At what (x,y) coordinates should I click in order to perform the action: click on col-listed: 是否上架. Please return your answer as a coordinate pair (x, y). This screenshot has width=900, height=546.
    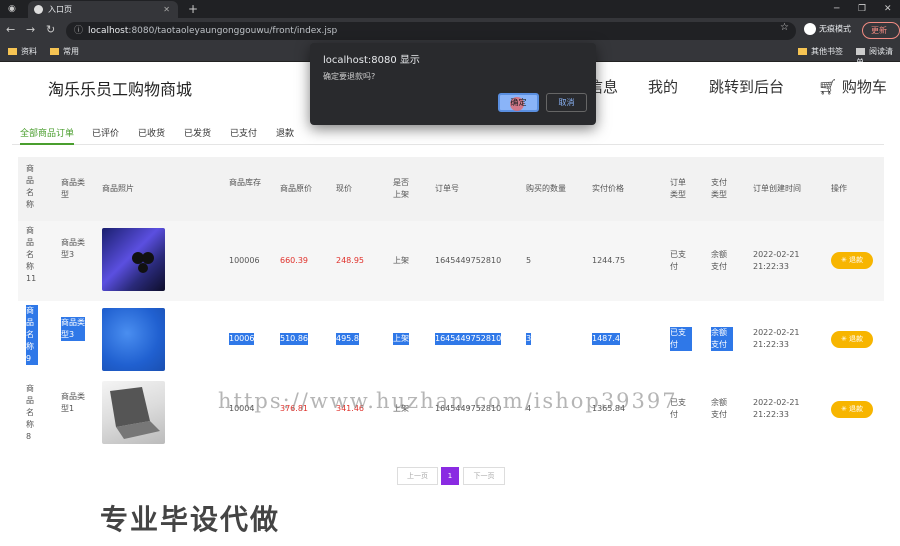
    Looking at the image, I should click on (401, 188).